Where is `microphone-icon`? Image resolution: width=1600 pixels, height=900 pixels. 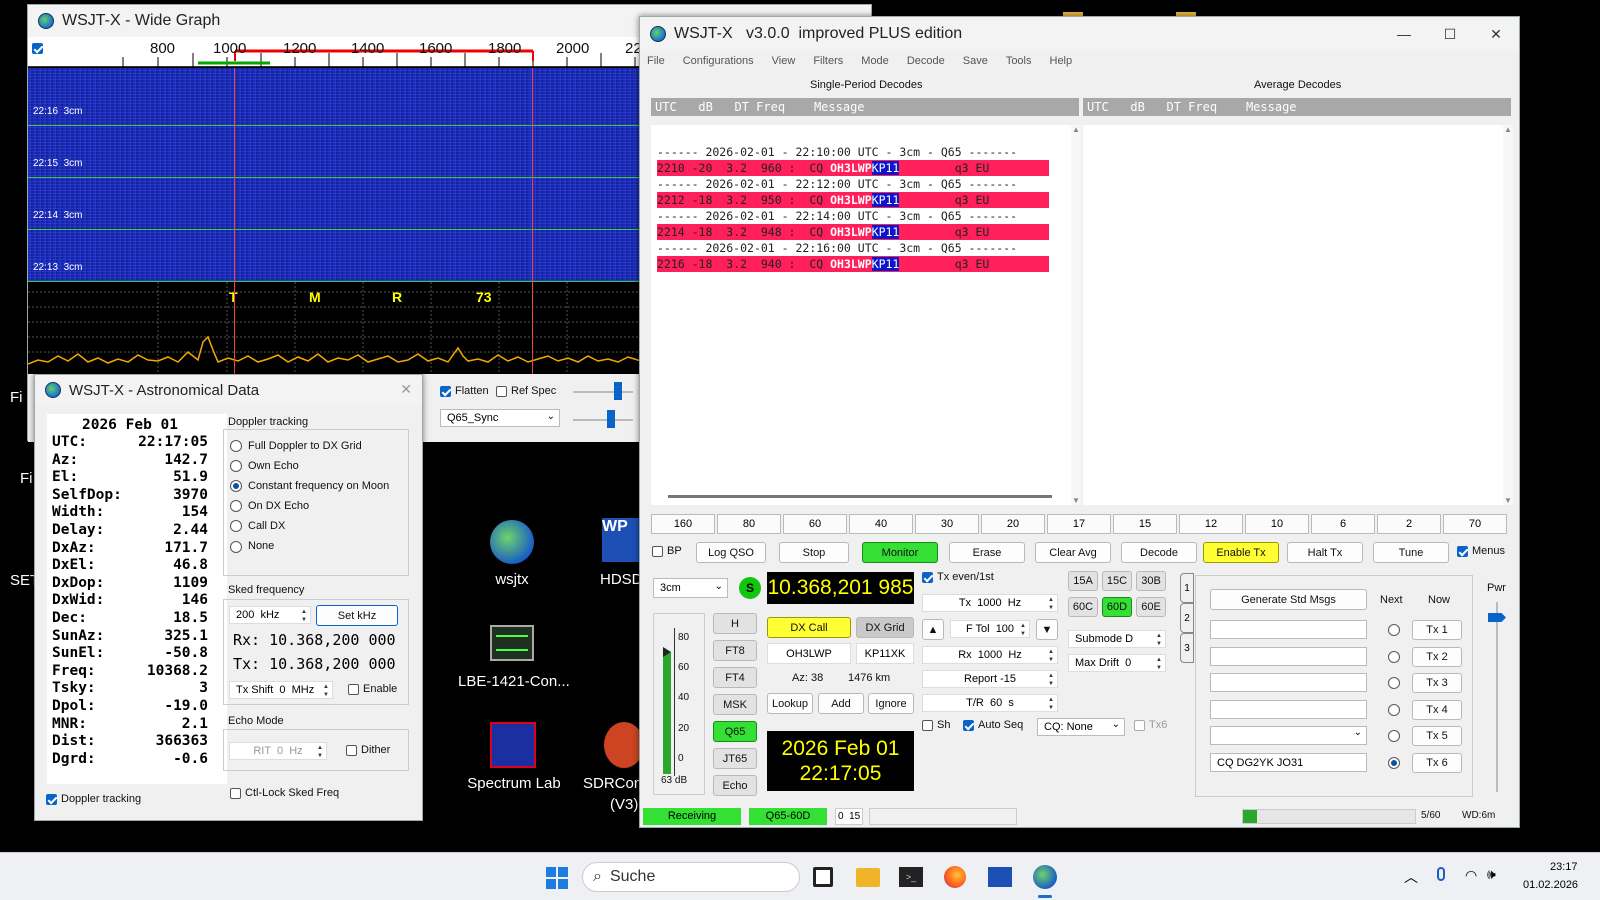 microphone-icon is located at coordinates (1441, 874).